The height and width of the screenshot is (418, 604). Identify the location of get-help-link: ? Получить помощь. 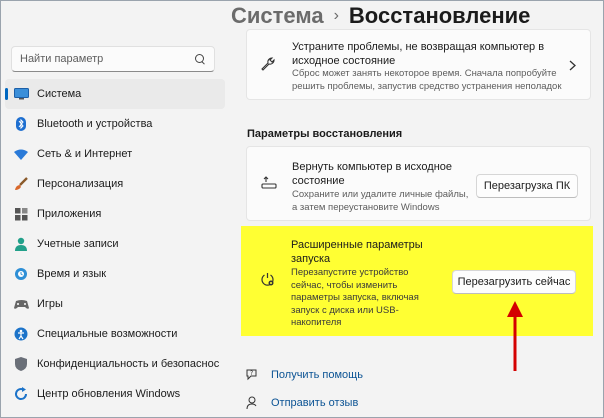
(304, 375).